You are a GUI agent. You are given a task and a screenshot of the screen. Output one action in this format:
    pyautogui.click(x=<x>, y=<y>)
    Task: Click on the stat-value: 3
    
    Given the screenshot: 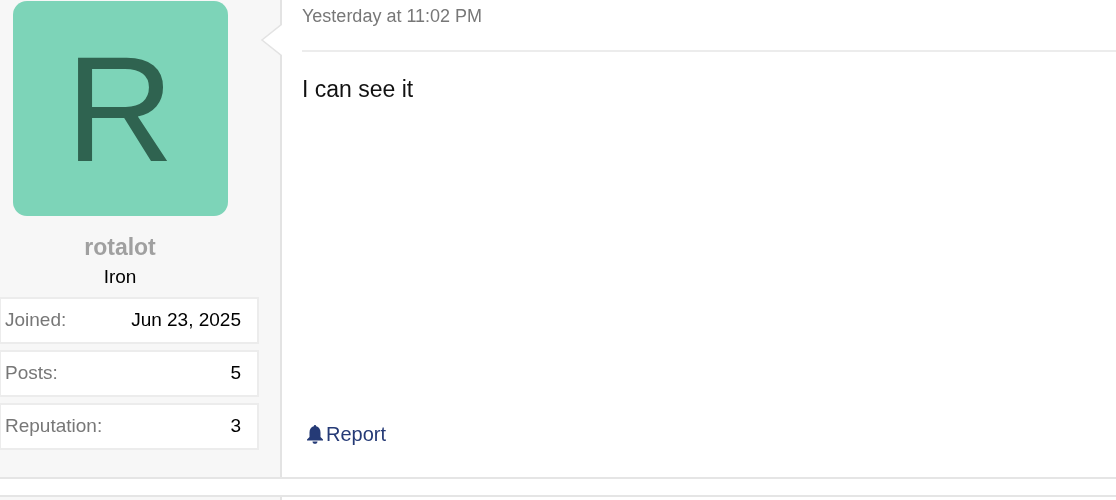 What is the action you would take?
    pyautogui.click(x=235, y=426)
    